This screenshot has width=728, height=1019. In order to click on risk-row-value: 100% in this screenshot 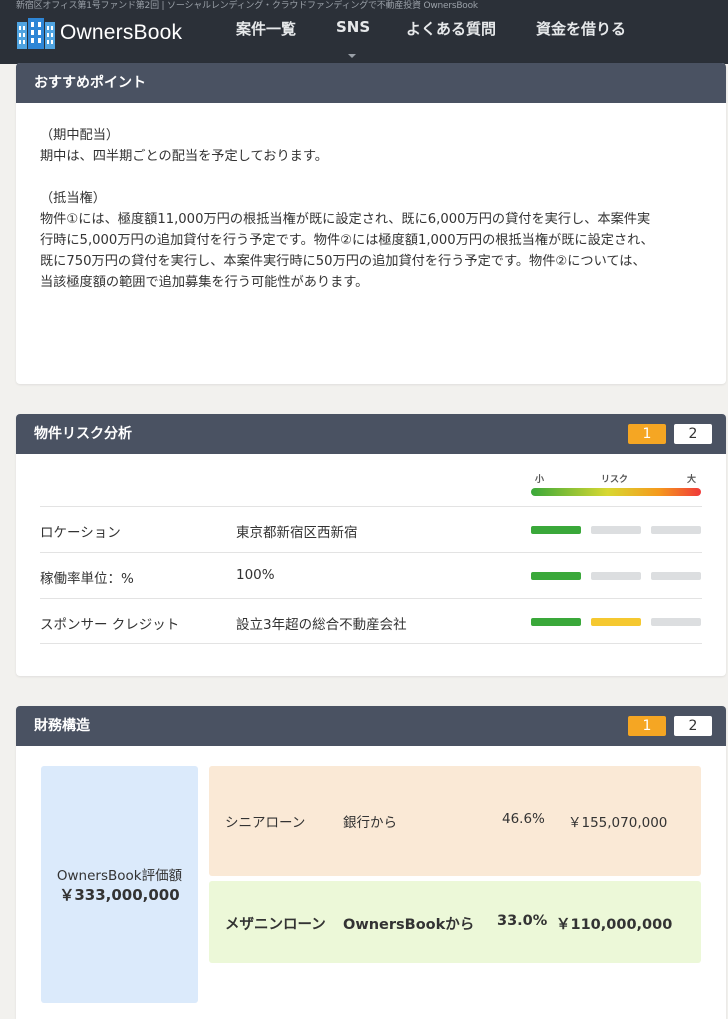, I will do `click(255, 575)`.